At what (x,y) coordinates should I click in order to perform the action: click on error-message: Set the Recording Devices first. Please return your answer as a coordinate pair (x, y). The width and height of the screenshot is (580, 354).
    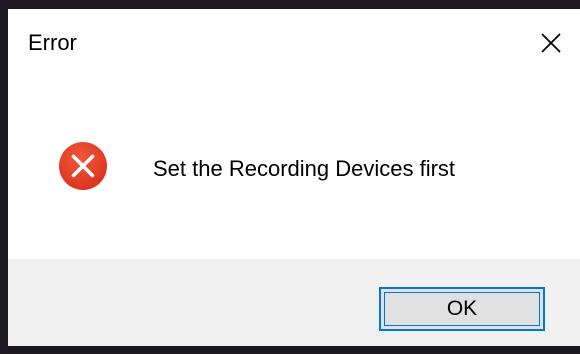
    Looking at the image, I should click on (304, 168).